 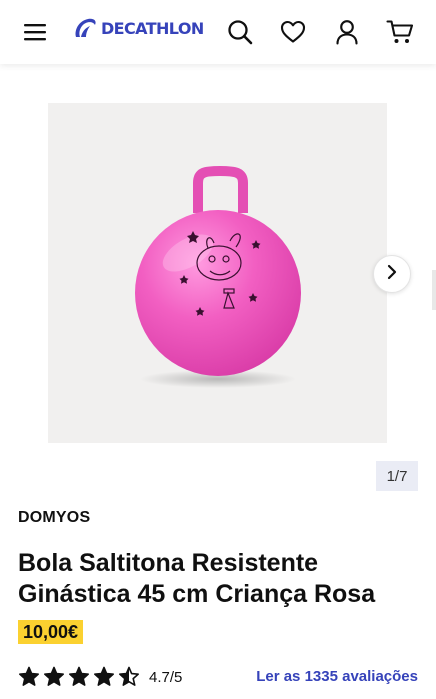 I want to click on decathlon-logo-mark, so click(x=85, y=27).